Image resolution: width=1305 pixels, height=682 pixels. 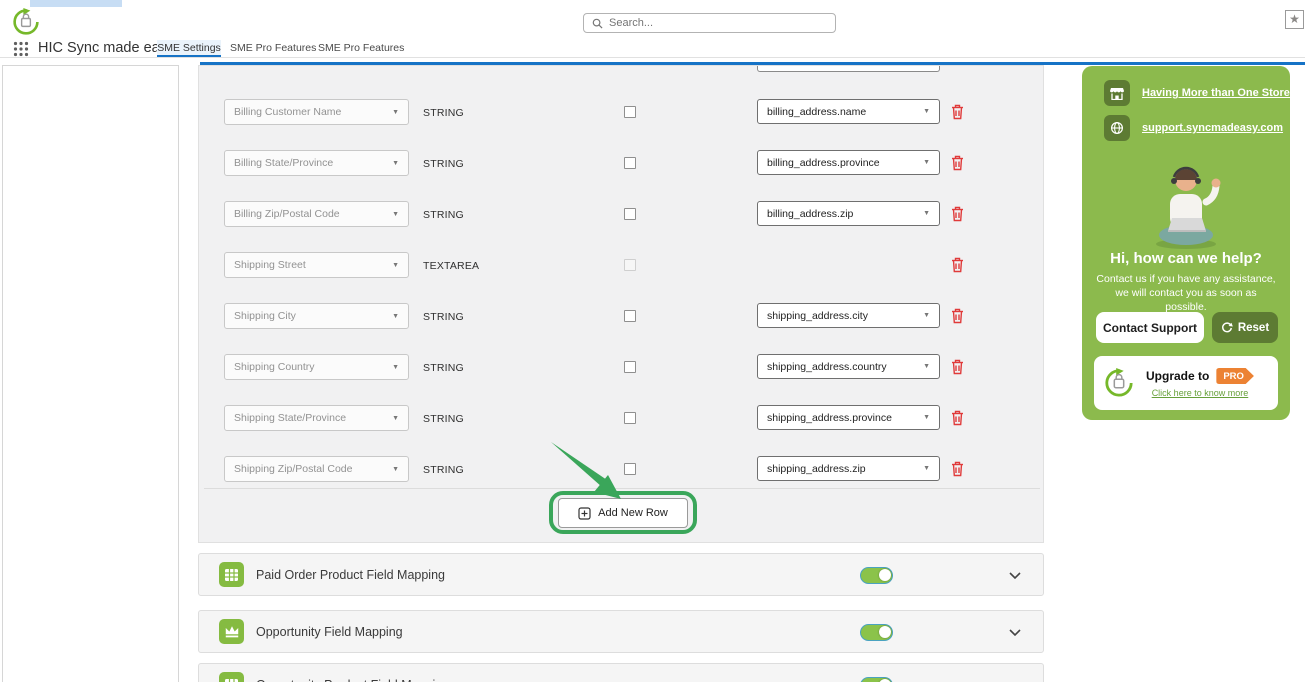 What do you see at coordinates (316, 265) in the screenshot?
I see `source-field-select: Shipping Street ▼` at bounding box center [316, 265].